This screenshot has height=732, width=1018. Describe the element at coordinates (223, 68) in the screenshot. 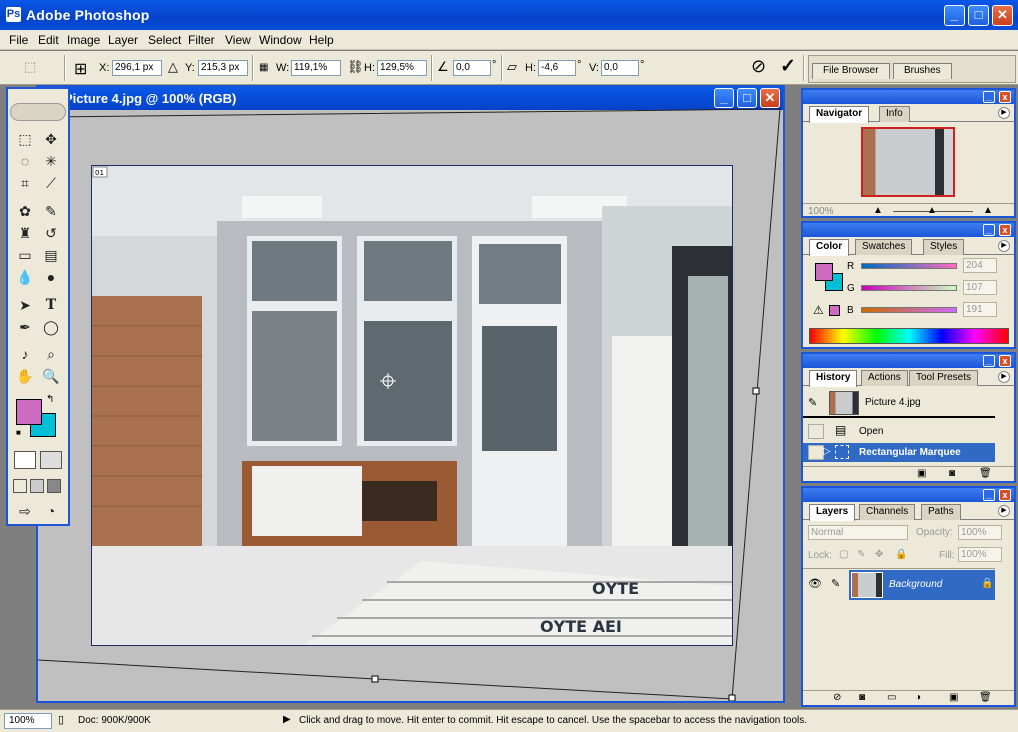

I see `y-field: 215,3 px` at that location.